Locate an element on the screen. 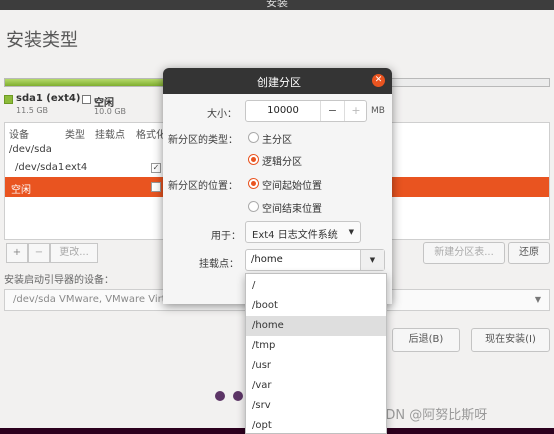 The height and width of the screenshot is (434, 554). dialog-title: 创建分区 is located at coordinates (279, 82).